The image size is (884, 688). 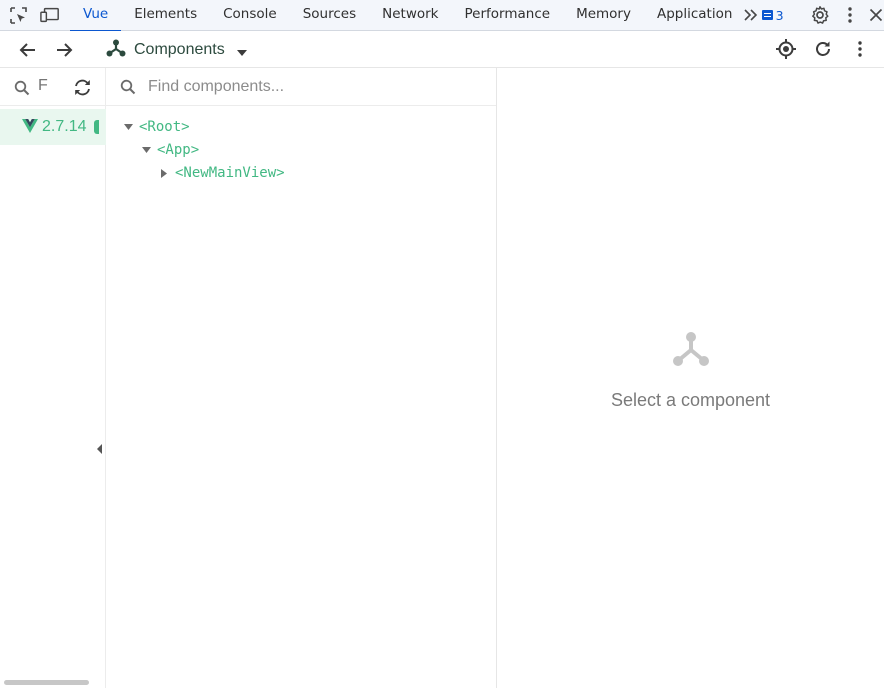 I want to click on tab-console: Console, so click(x=250, y=15).